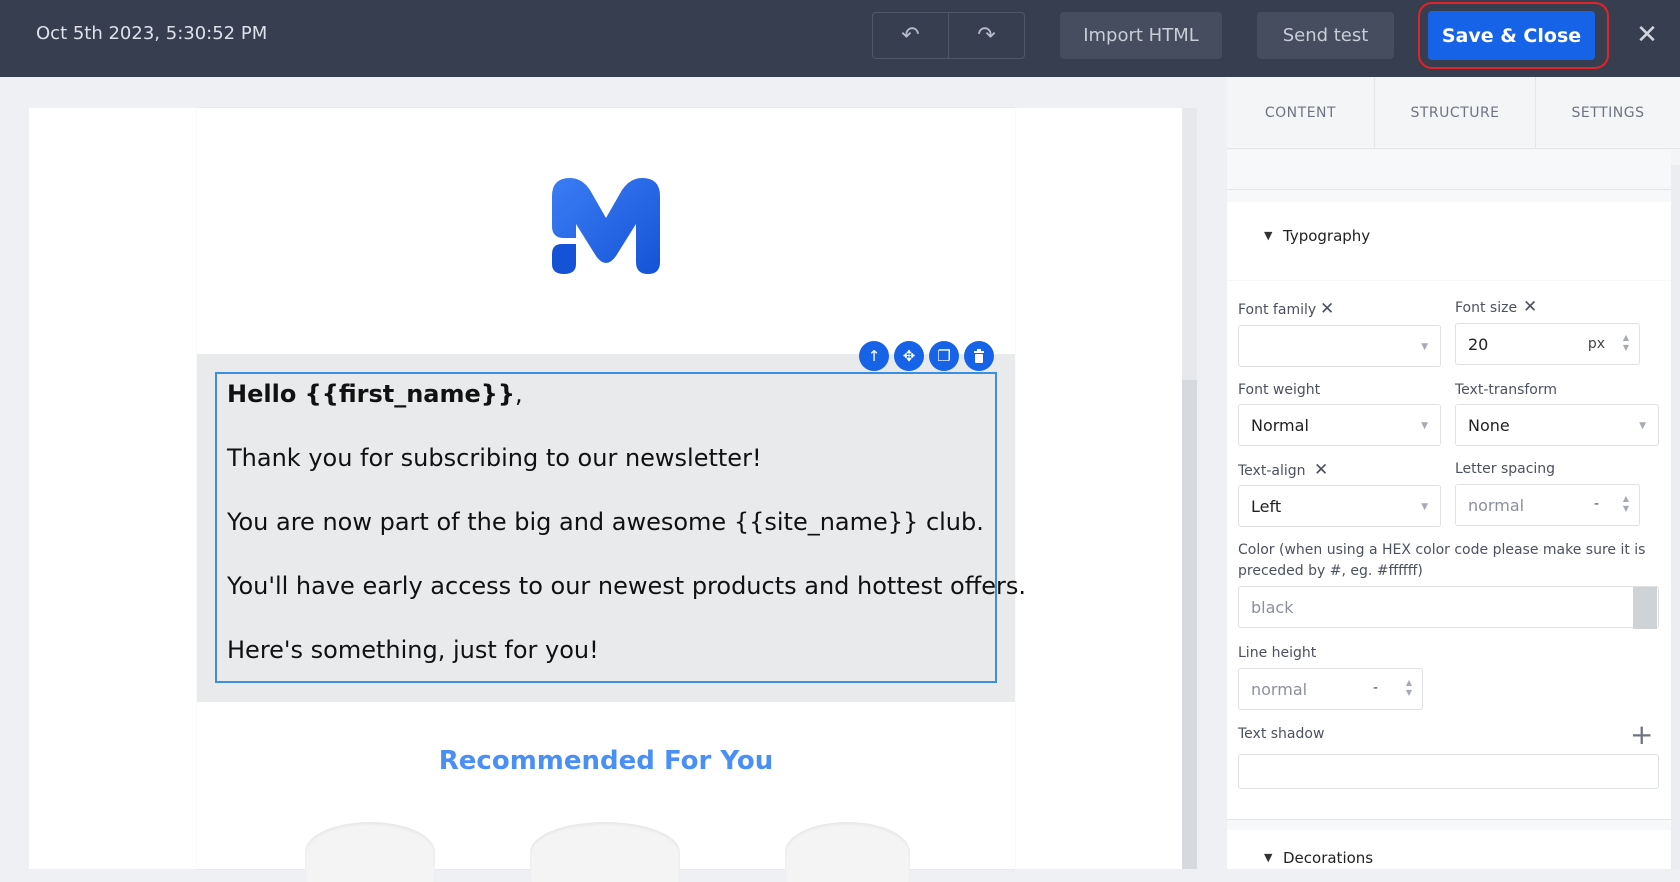  Describe the element at coordinates (1189, 624) in the screenshot. I see `canvas-scrollbar-thumb` at that location.